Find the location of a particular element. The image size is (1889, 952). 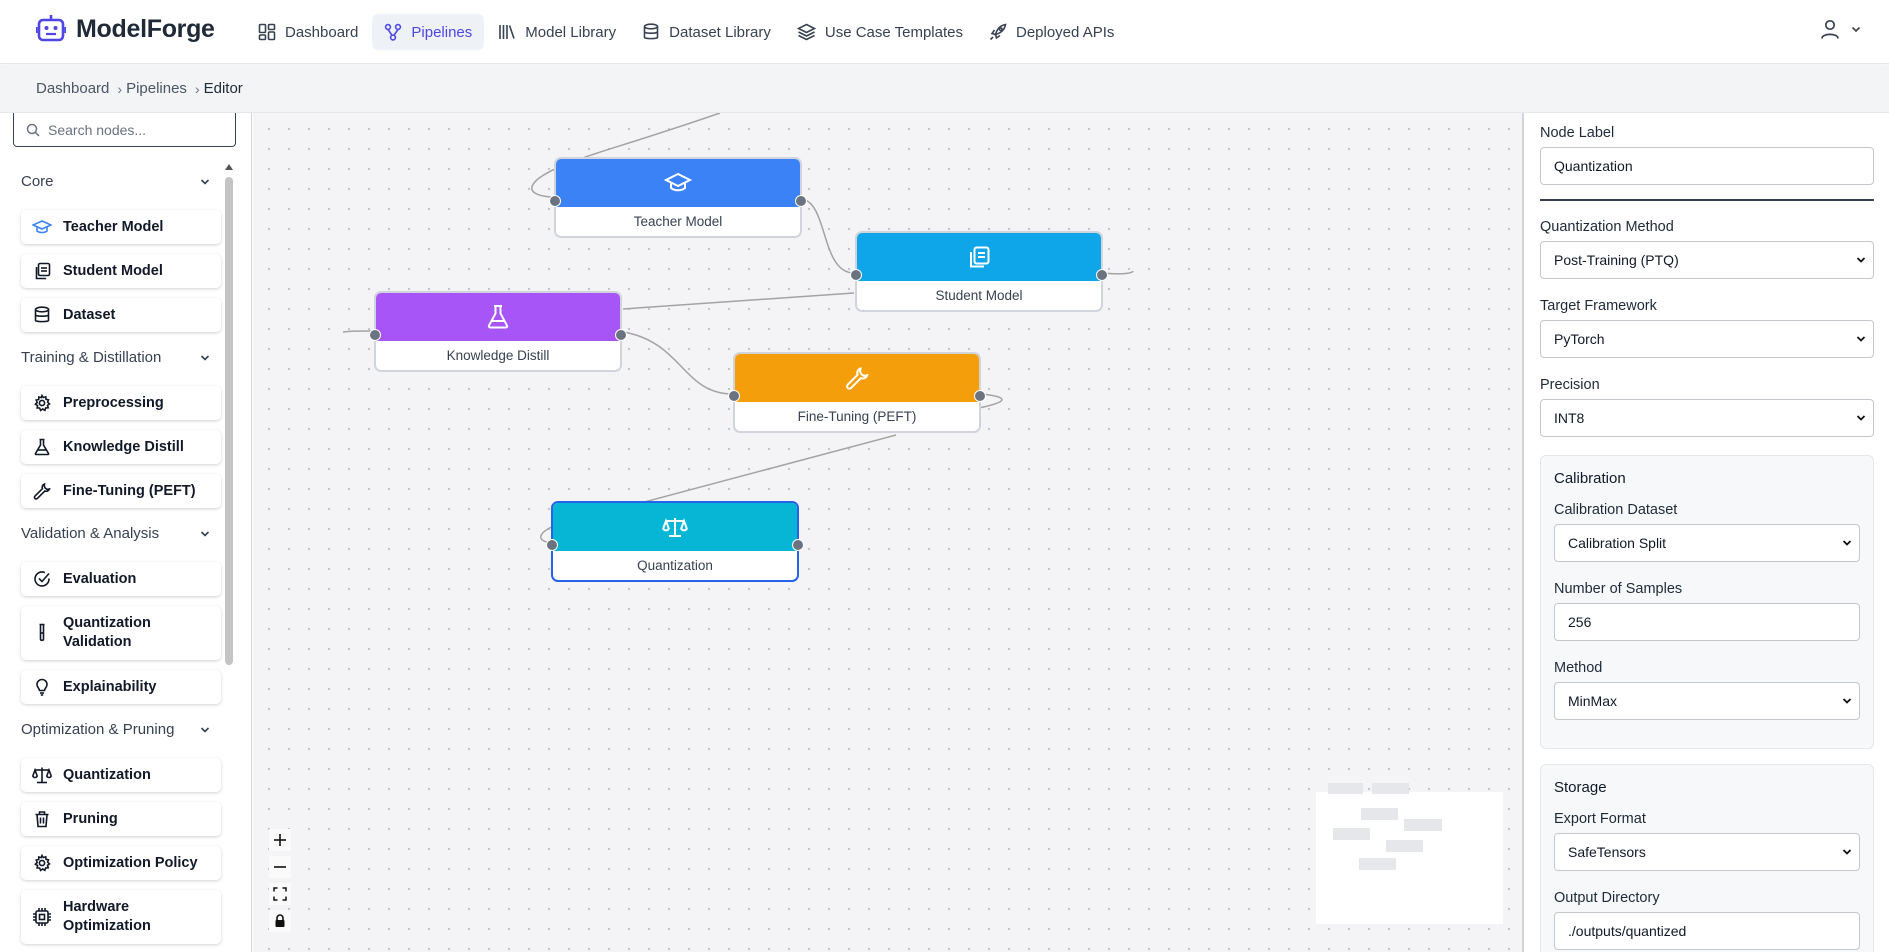

node-search is located at coordinates (124, 130).